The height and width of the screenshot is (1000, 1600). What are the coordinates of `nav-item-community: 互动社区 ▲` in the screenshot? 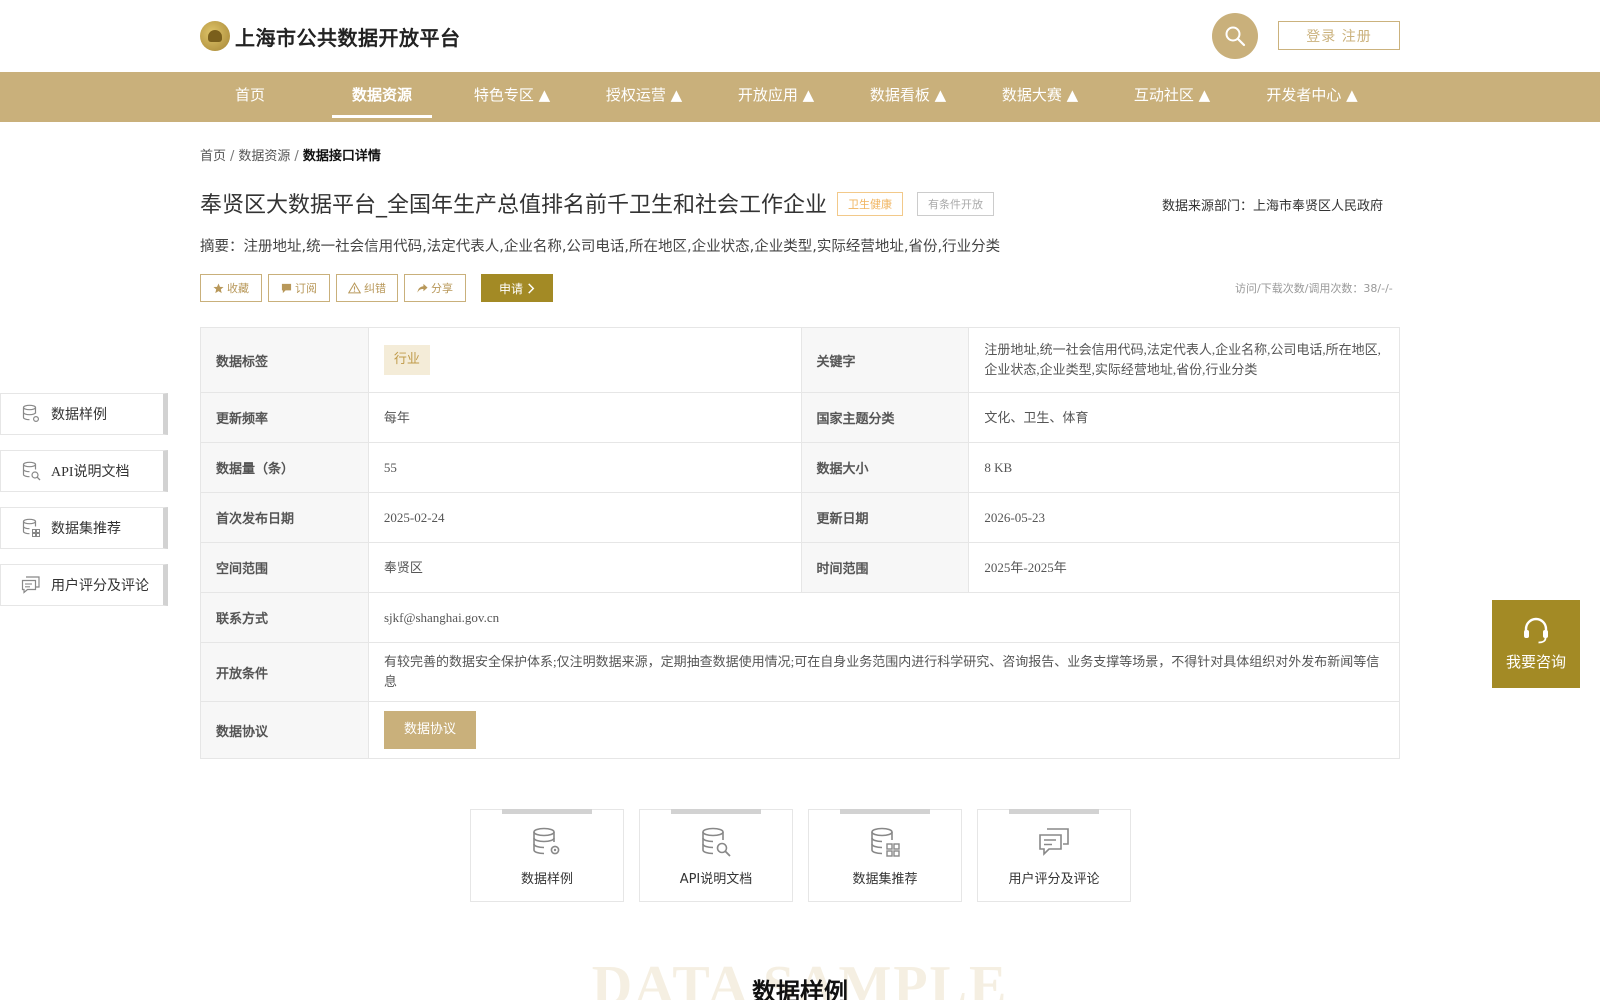 It's located at (1172, 97).